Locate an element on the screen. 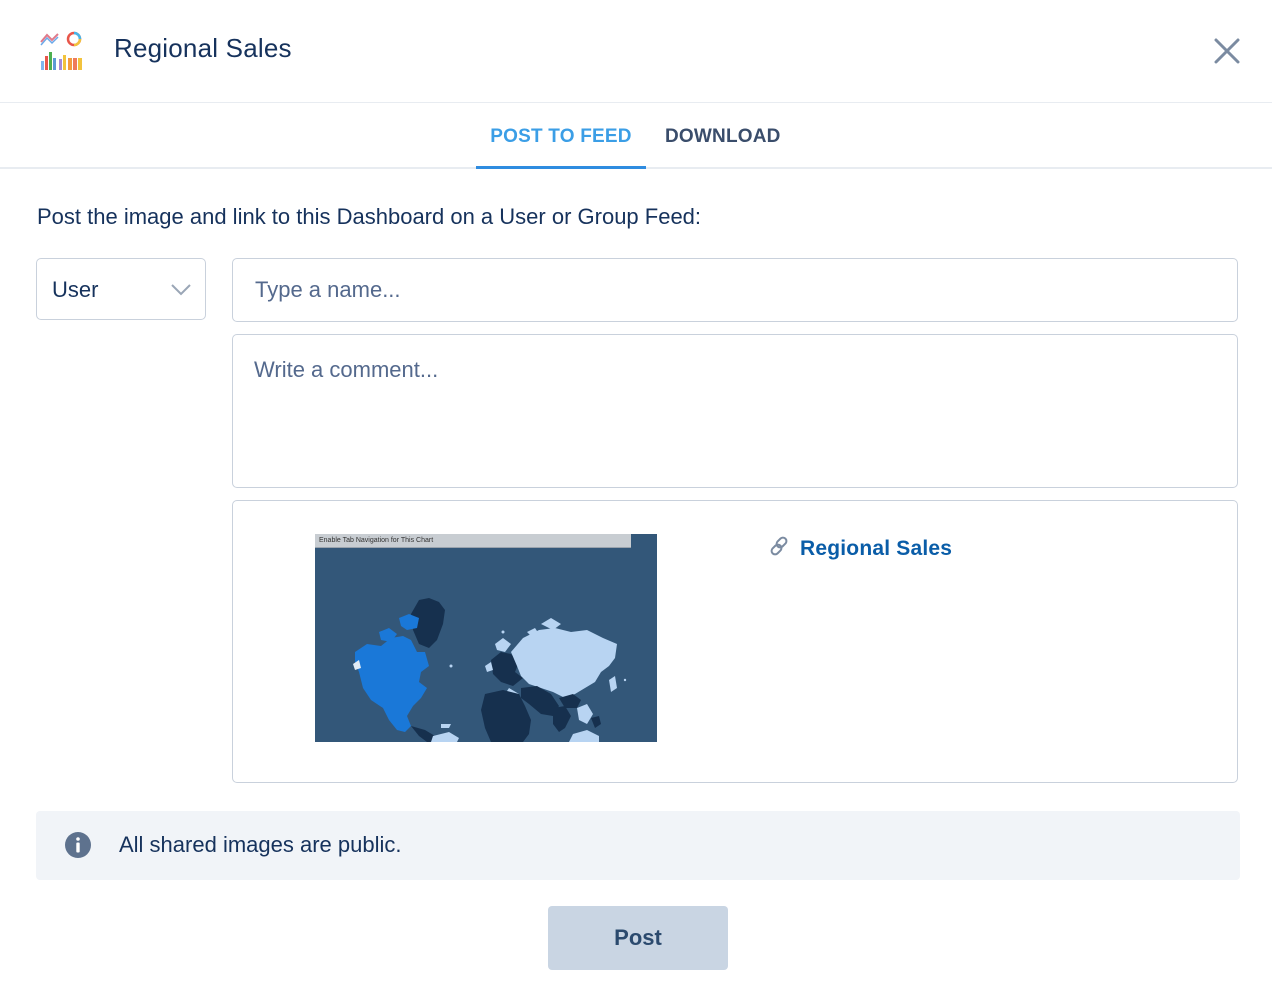  post-button: Post is located at coordinates (638, 938).